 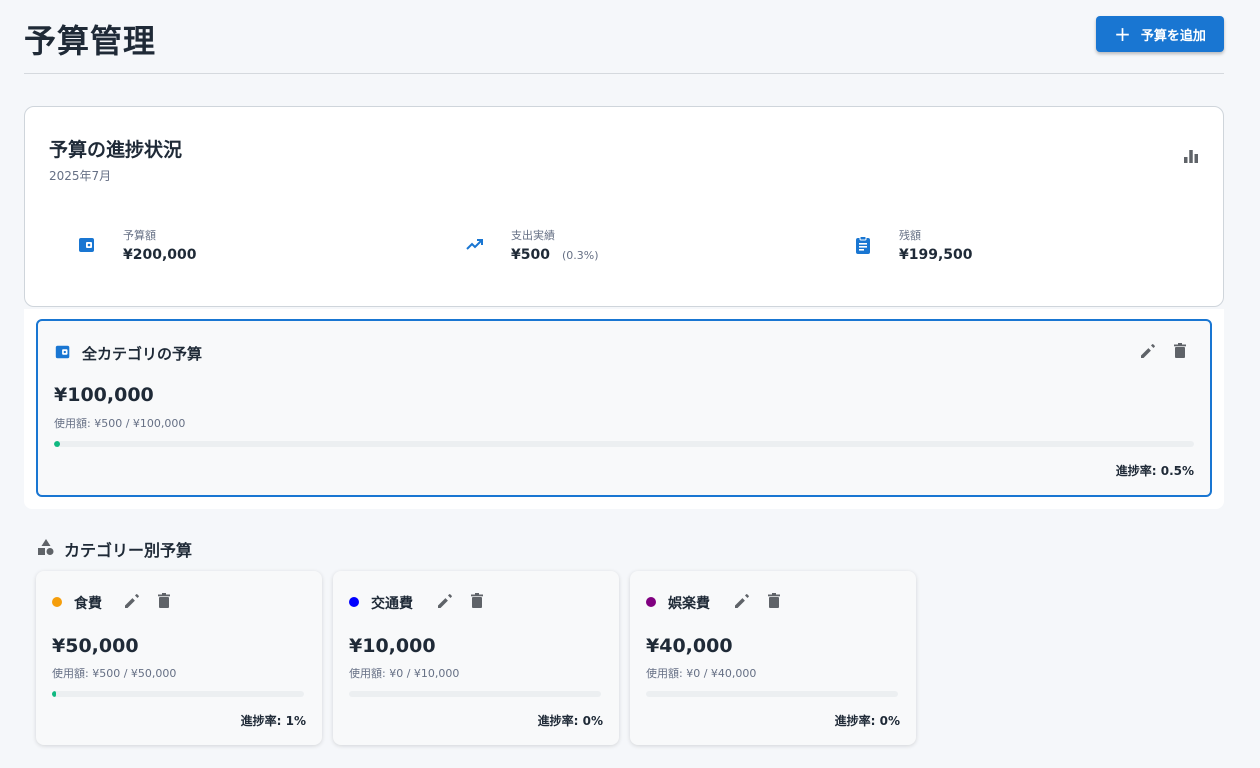 What do you see at coordinates (533, 235) in the screenshot?
I see `stat-spent-label: 支出実績` at bounding box center [533, 235].